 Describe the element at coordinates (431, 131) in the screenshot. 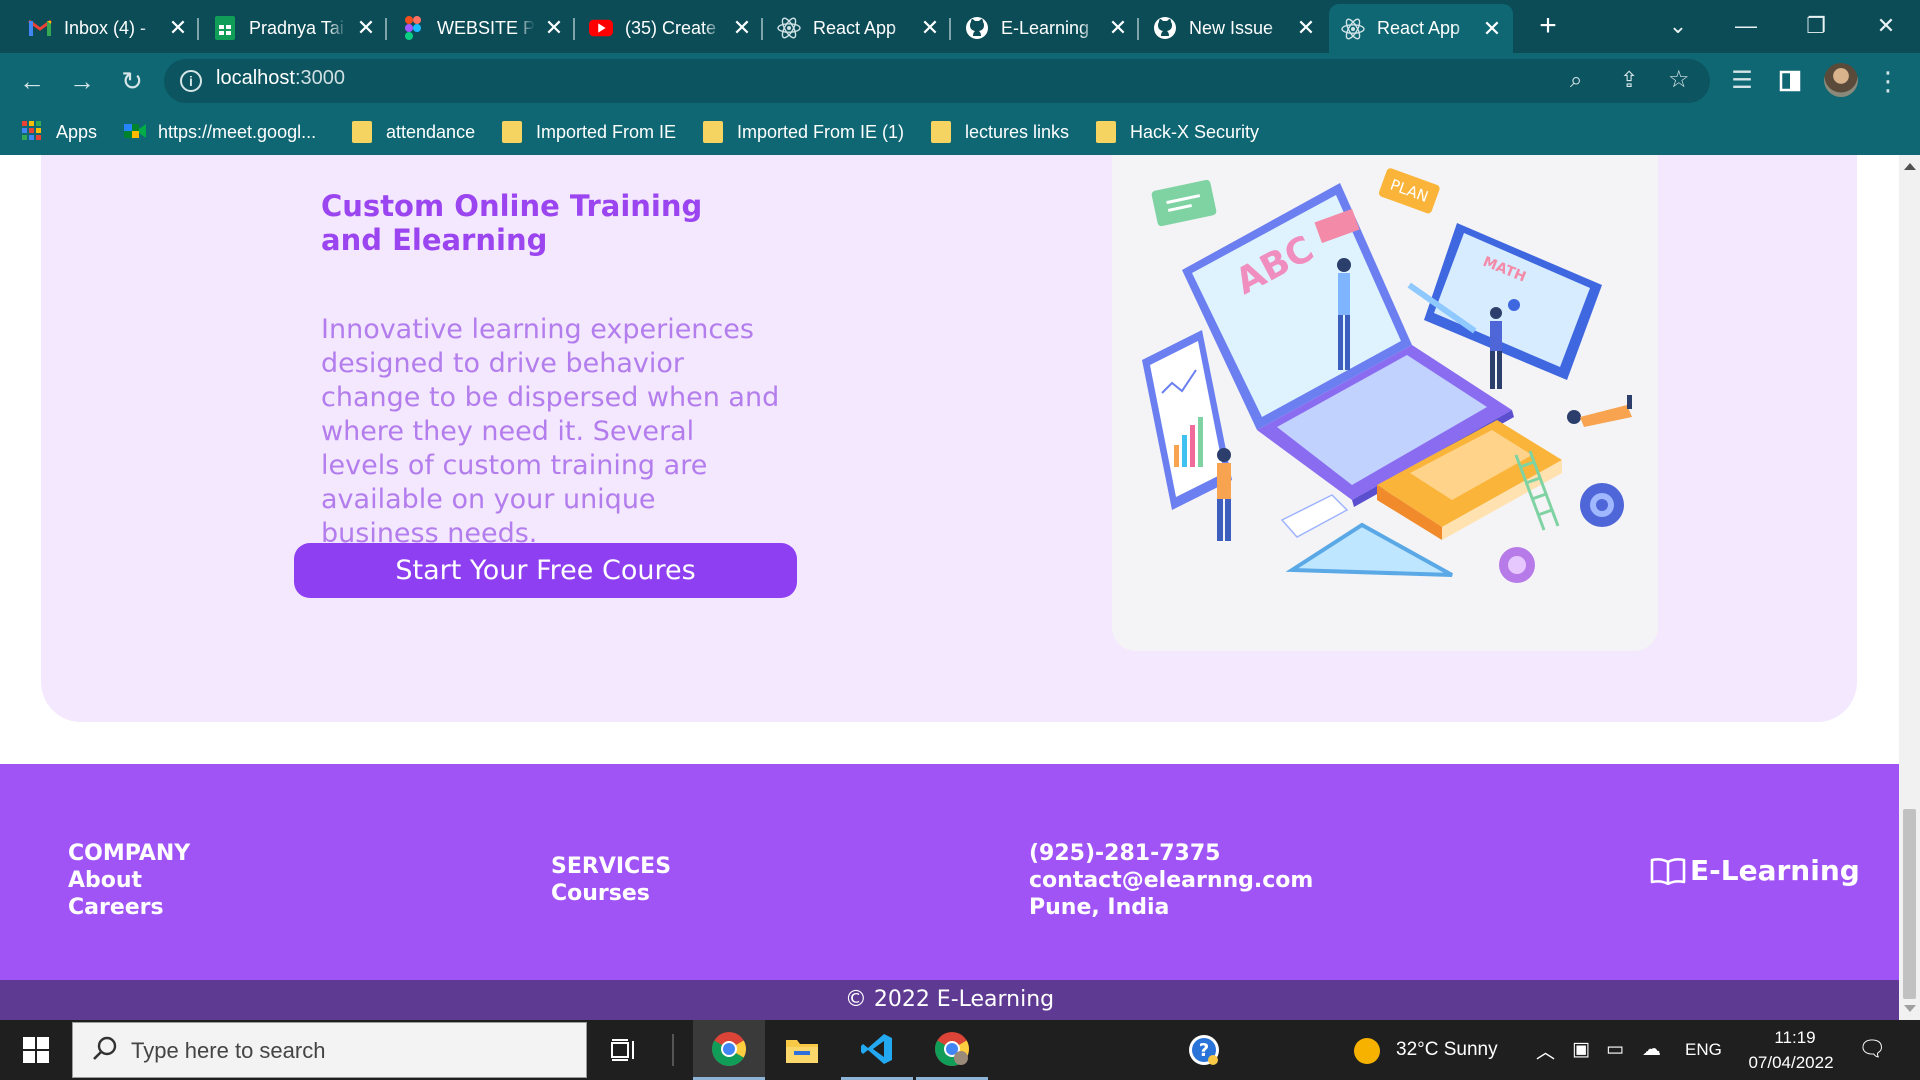

I see `bookmark-label: attendance` at that location.